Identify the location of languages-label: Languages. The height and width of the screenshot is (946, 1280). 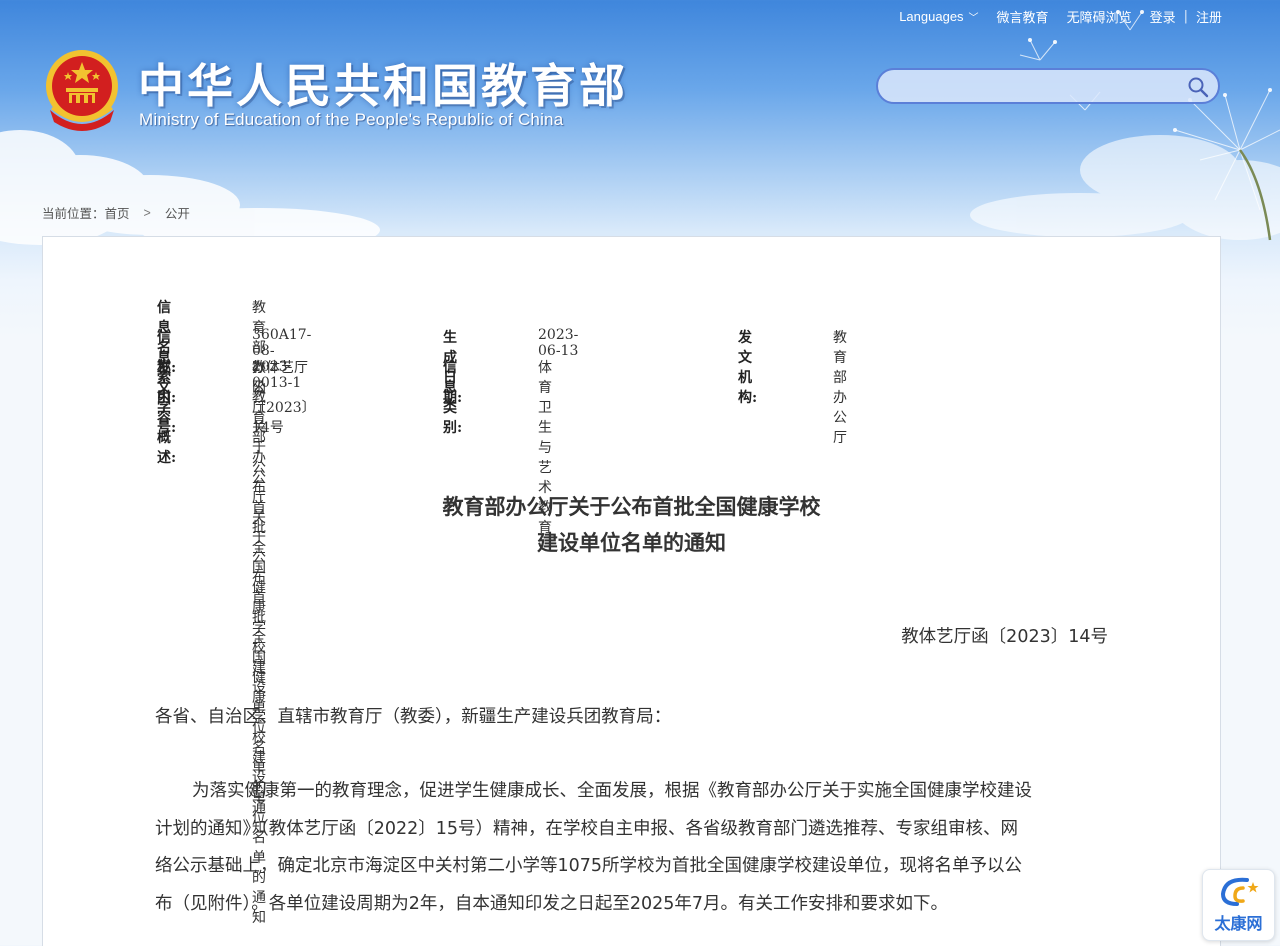
(931, 16).